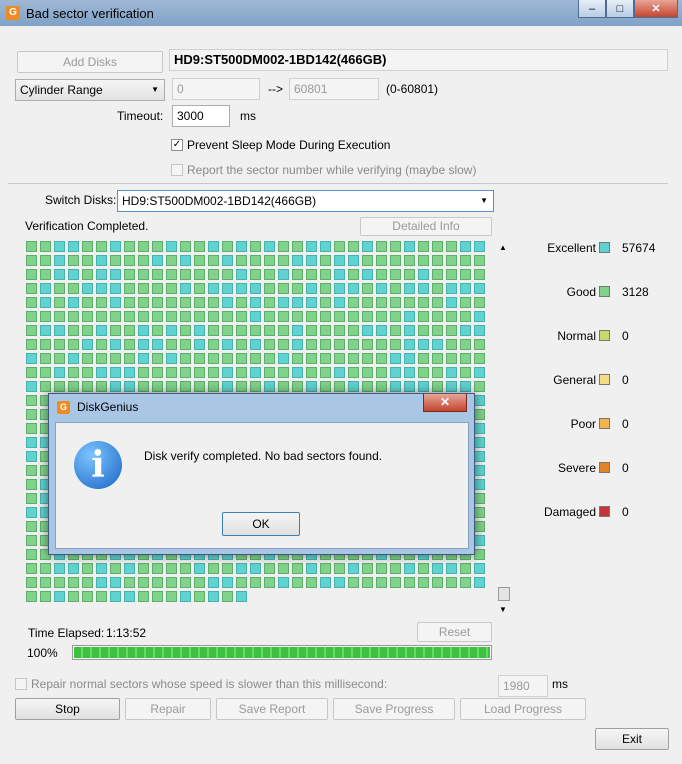 This screenshot has height=764, width=682. Describe the element at coordinates (625, 468) in the screenshot. I see `legend-value: 0` at that location.